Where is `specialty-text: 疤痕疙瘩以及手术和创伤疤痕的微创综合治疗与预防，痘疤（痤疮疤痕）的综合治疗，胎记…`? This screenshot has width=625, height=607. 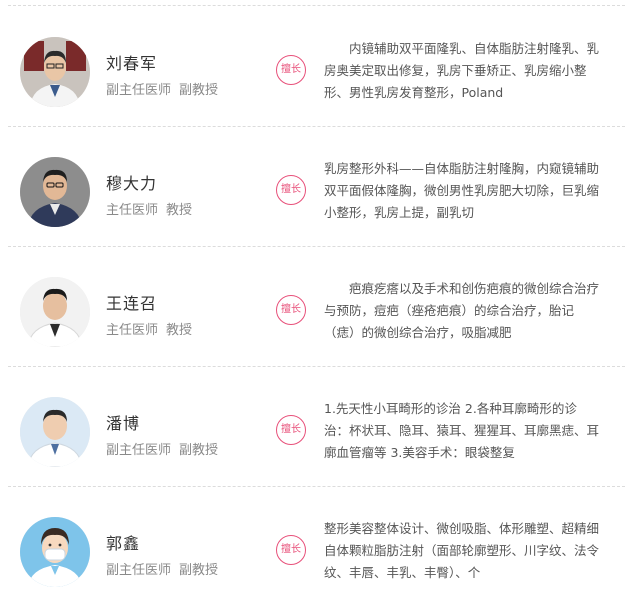 specialty-text: 疤痕疙瘩以及手术和创伤疤痕的微创综合治疗与预防，痘疤（痤疮疤痕）的综合治疗，胎记… is located at coordinates (462, 310).